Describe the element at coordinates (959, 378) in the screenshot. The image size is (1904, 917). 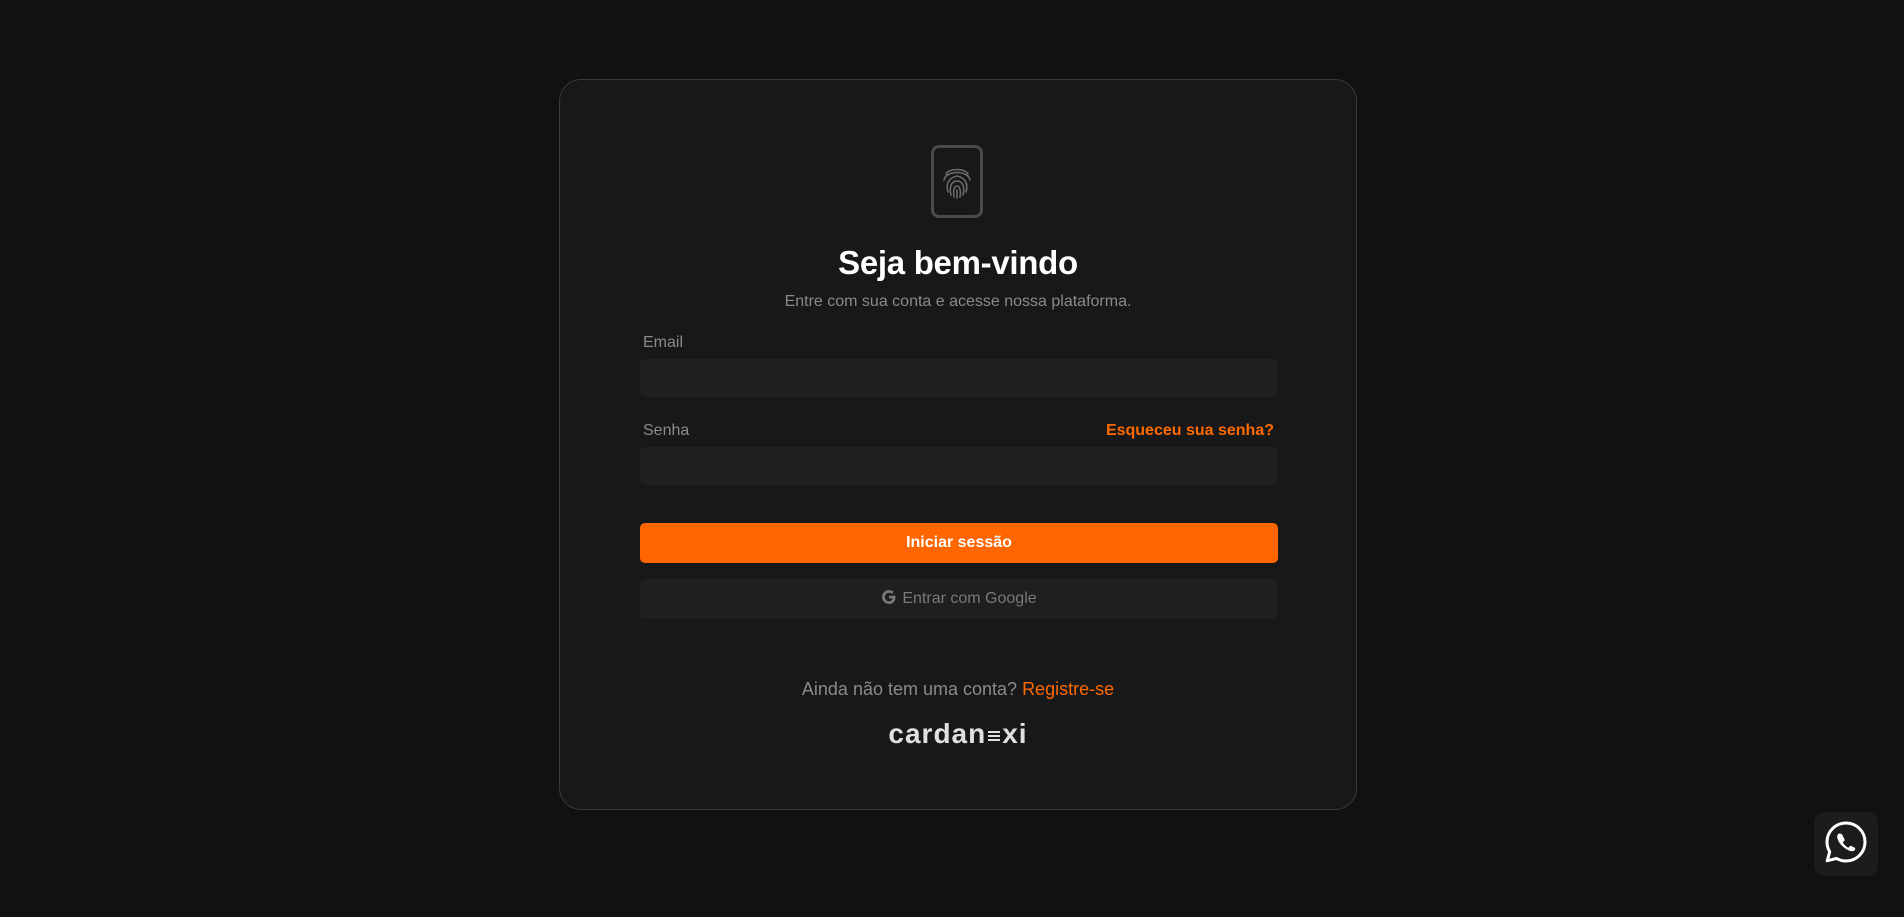
I see `email-field` at that location.